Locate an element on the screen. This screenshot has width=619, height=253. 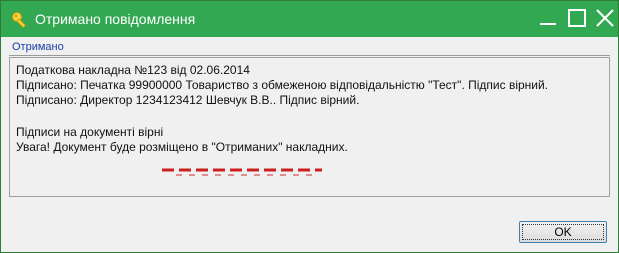
section-label: Отримано is located at coordinates (38, 47).